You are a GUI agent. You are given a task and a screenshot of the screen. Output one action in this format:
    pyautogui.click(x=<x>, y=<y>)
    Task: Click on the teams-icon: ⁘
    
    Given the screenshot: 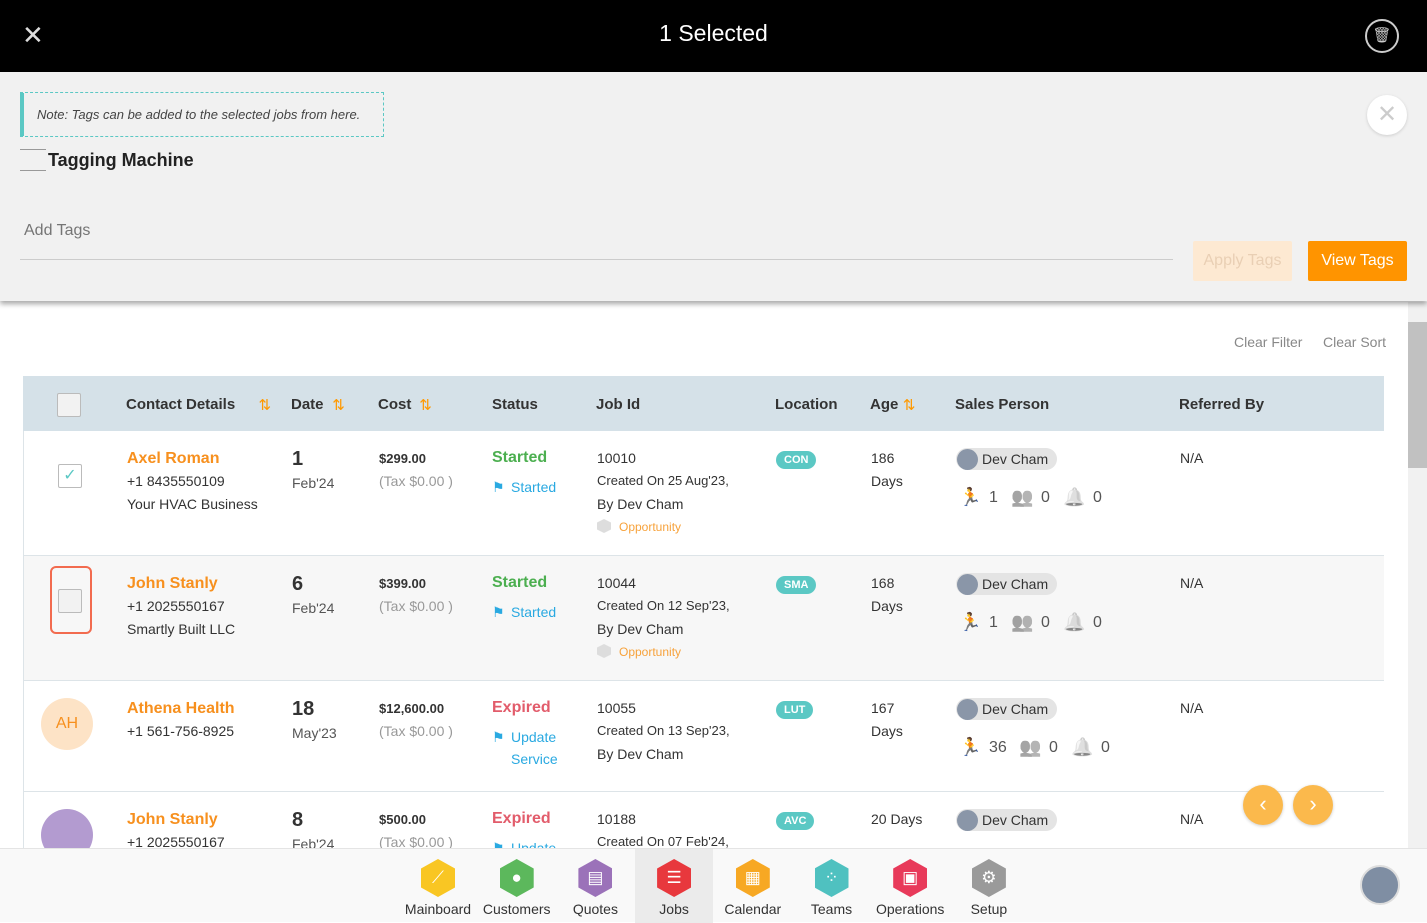 What is the action you would take?
    pyautogui.click(x=831, y=878)
    